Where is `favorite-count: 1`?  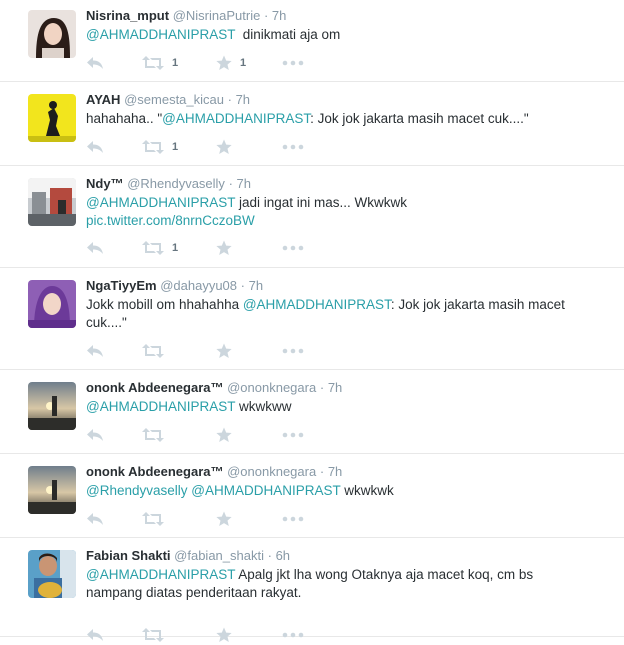
favorite-count: 1 is located at coordinates (243, 63).